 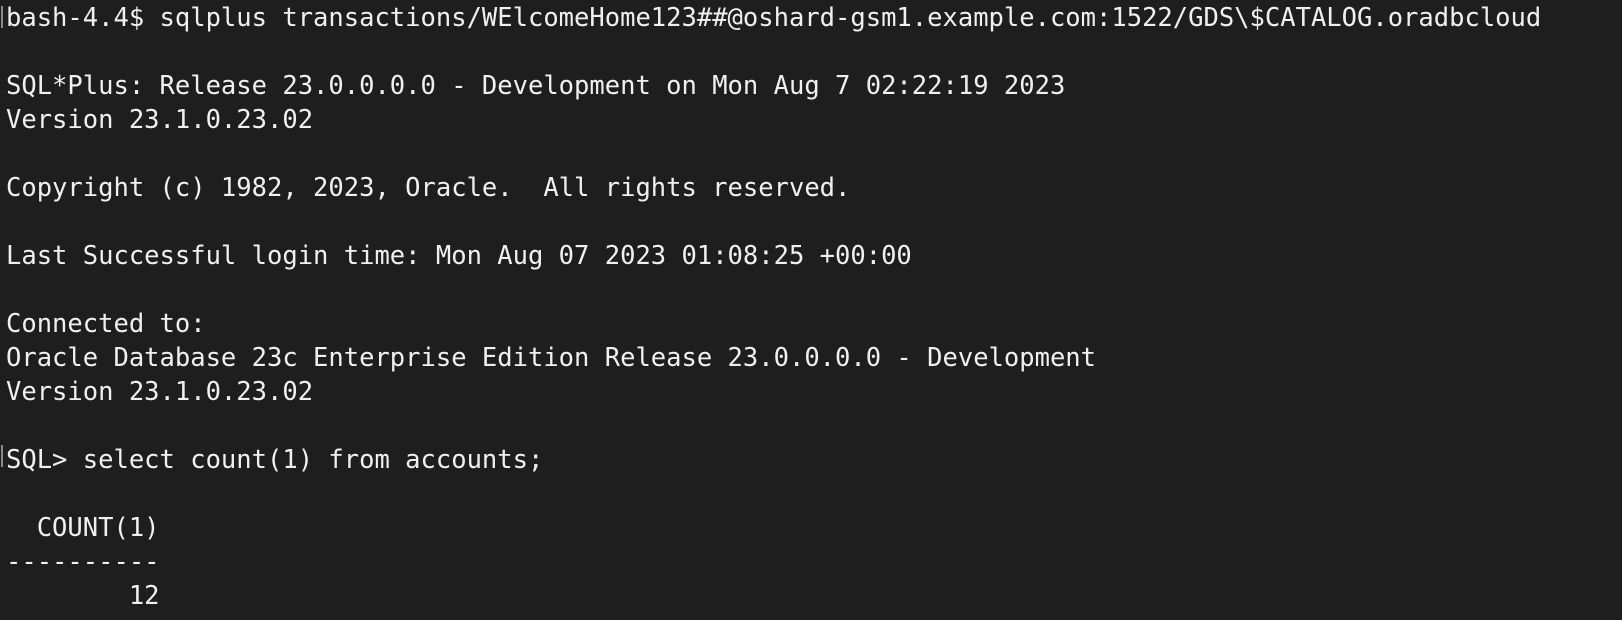 I want to click on result-value: 12, so click(x=83, y=596).